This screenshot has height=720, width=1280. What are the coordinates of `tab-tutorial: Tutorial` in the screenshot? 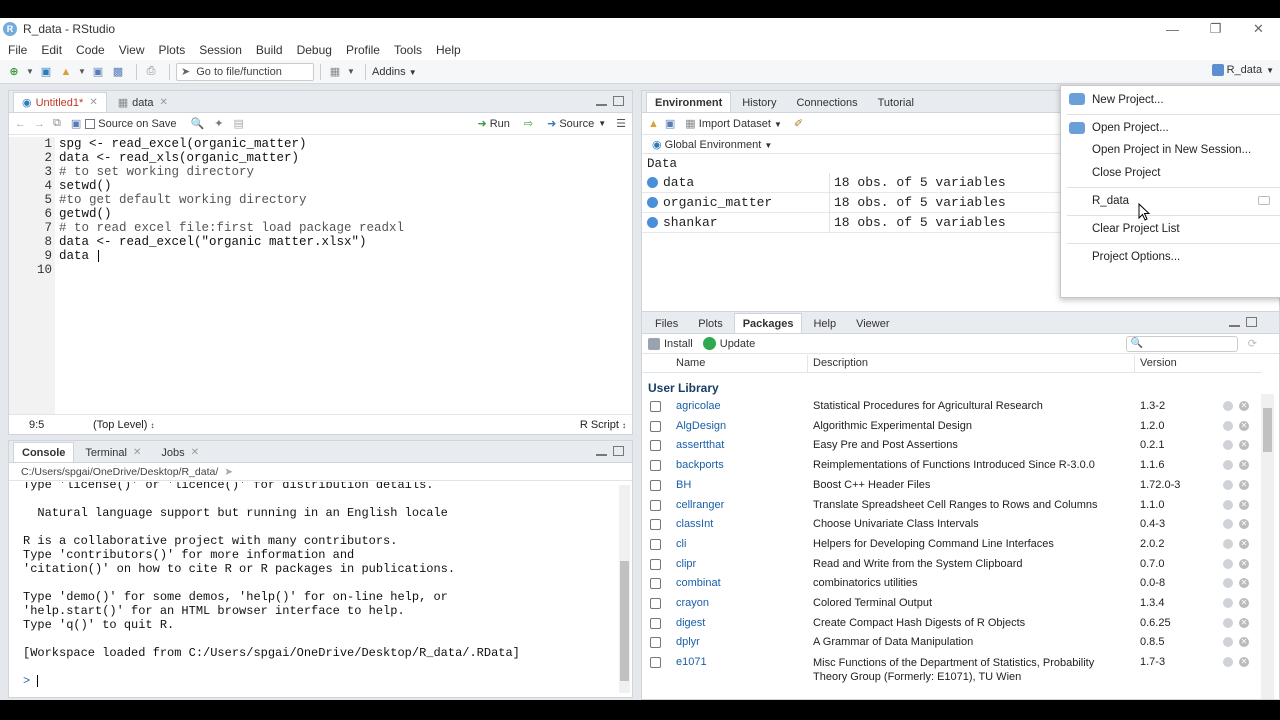 It's located at (896, 102).